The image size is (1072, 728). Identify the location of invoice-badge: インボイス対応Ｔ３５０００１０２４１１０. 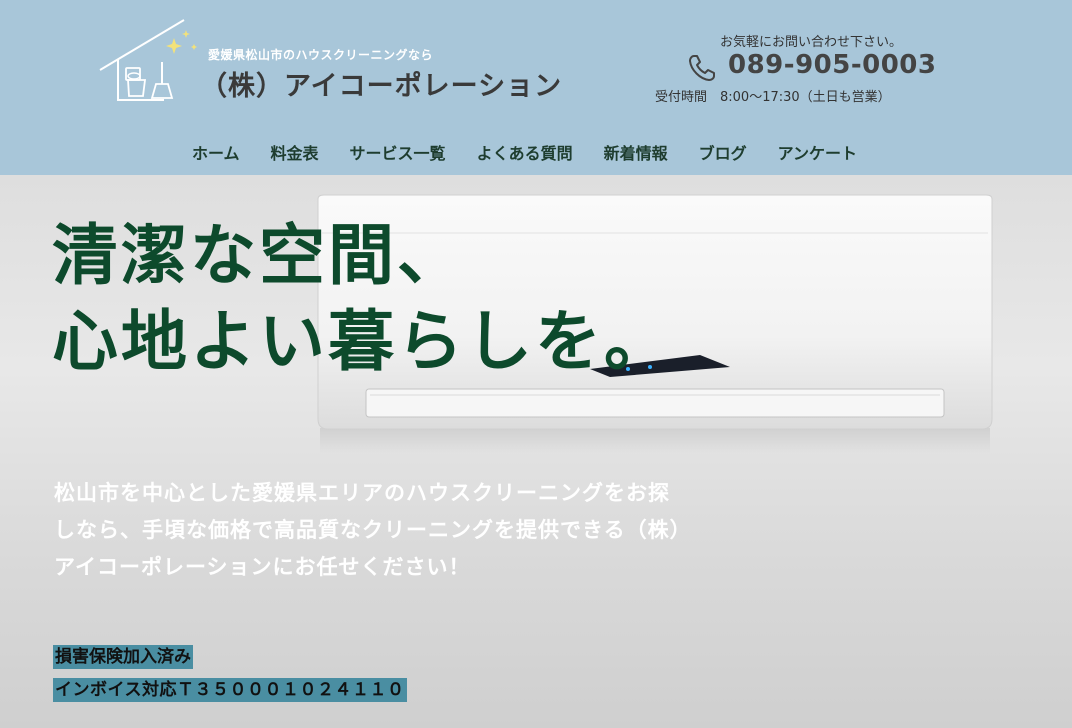
(230, 690).